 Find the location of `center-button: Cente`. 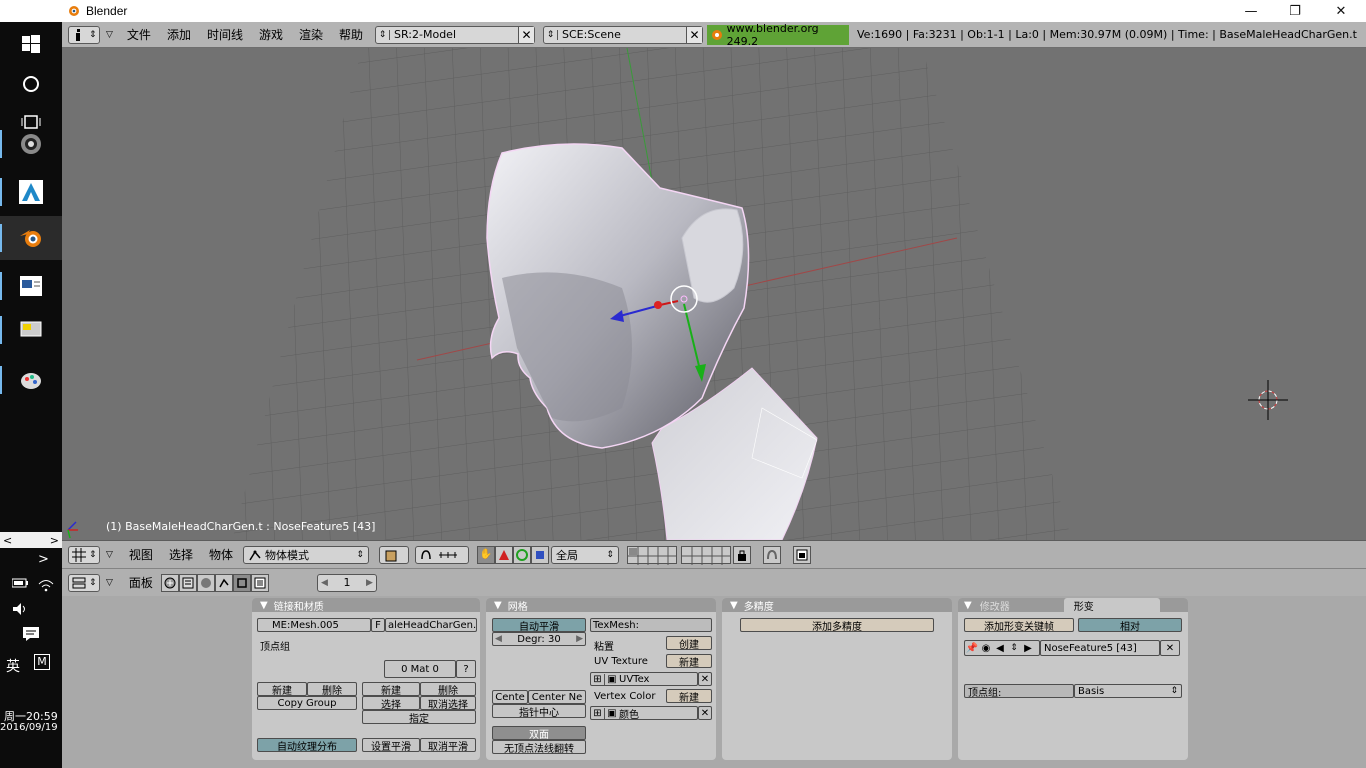

center-button: Cente is located at coordinates (510, 697).